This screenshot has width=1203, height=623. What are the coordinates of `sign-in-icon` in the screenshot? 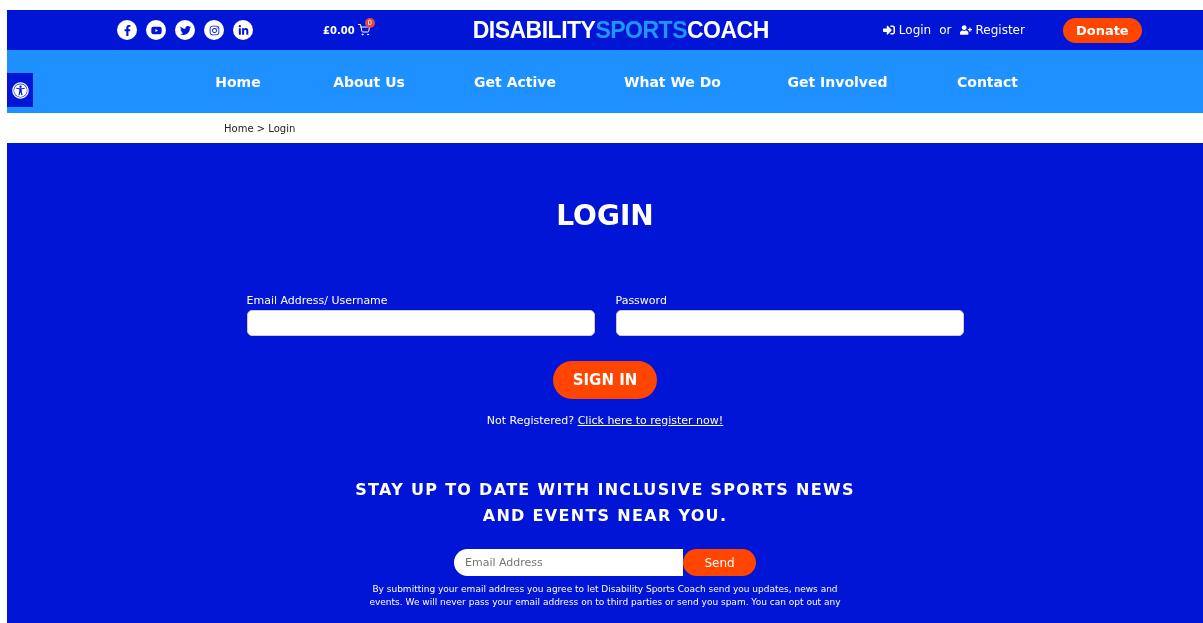 It's located at (888, 30).